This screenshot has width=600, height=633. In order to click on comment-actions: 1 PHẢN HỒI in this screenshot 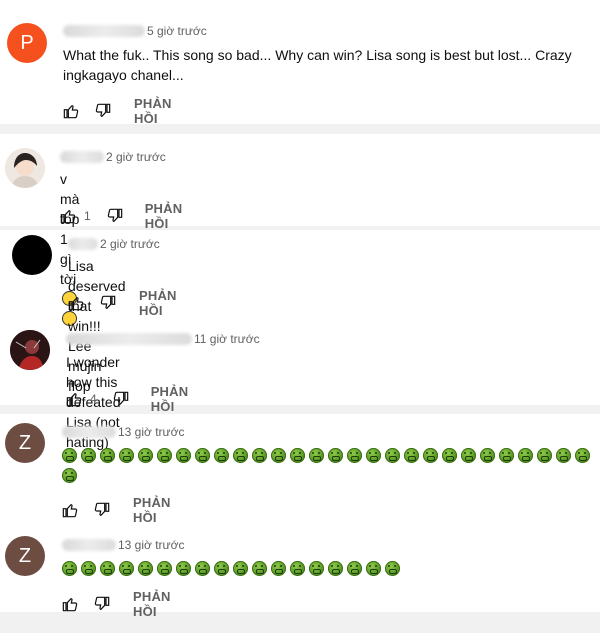, I will do `click(121, 216)`.